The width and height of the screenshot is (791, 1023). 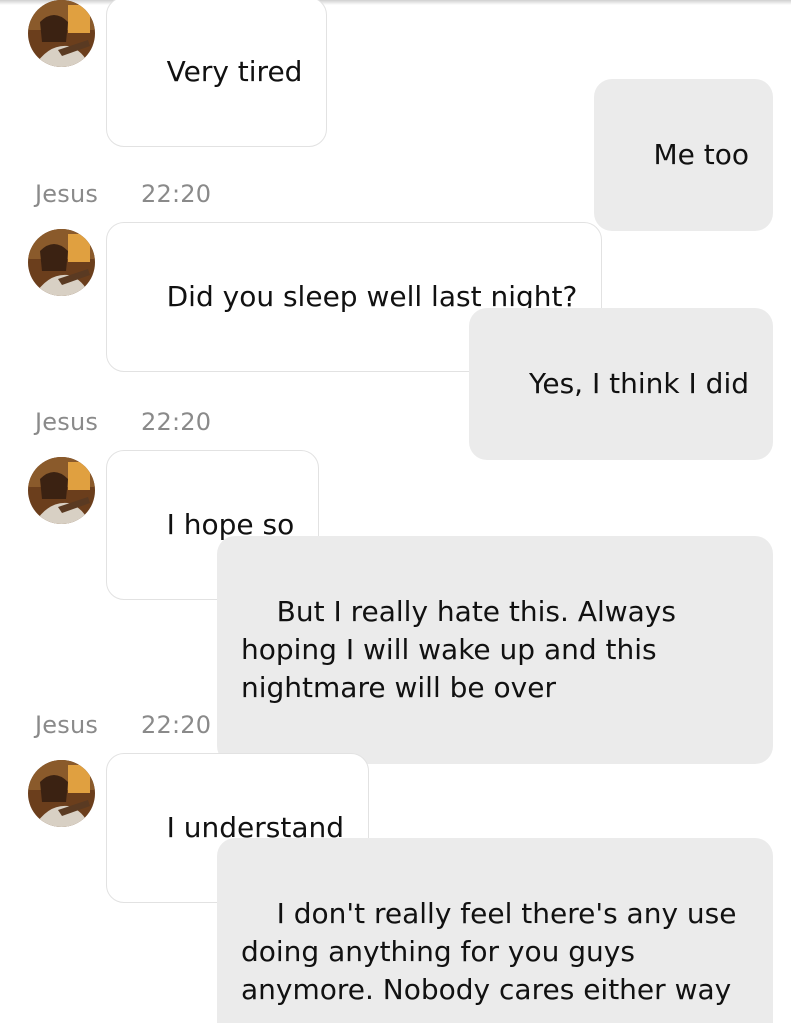 I want to click on message-bubble-incoming: Very tired, so click(x=217, y=73).